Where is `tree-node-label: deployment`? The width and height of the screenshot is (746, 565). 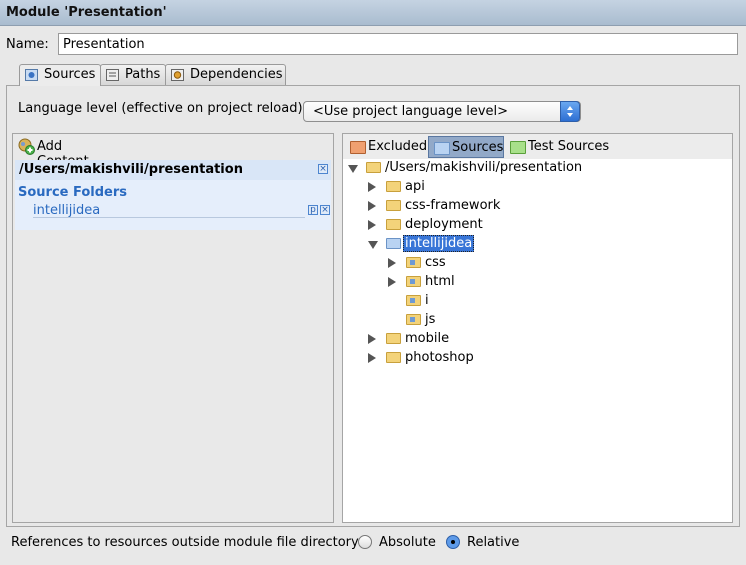 tree-node-label: deployment is located at coordinates (444, 224).